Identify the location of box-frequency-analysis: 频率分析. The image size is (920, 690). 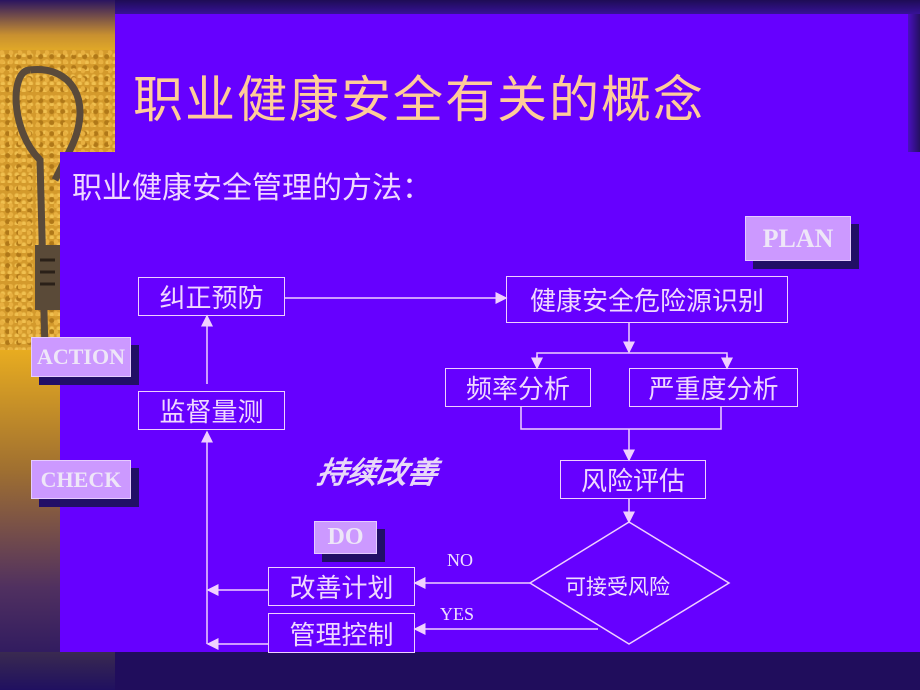
(518, 387).